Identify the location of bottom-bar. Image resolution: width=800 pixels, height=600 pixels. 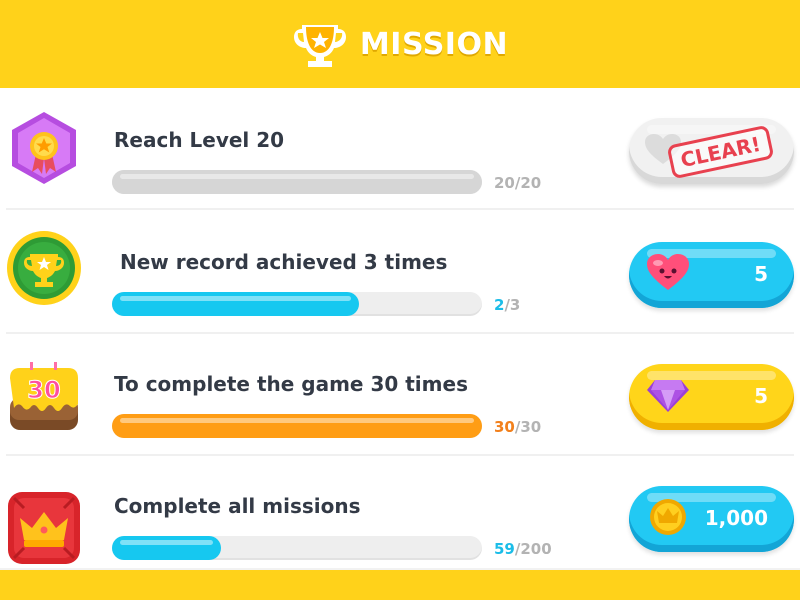
(400, 584).